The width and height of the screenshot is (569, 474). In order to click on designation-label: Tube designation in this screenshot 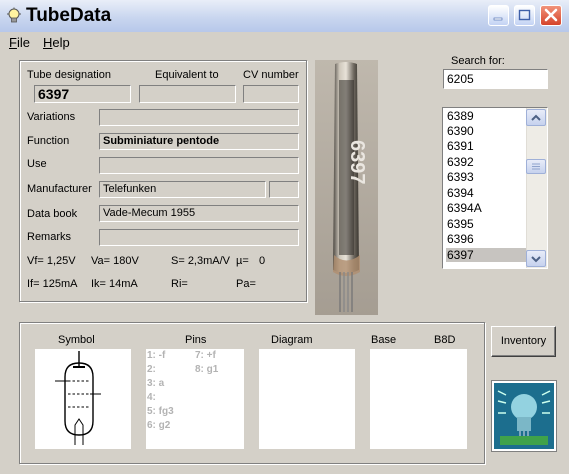, I will do `click(69, 75)`.